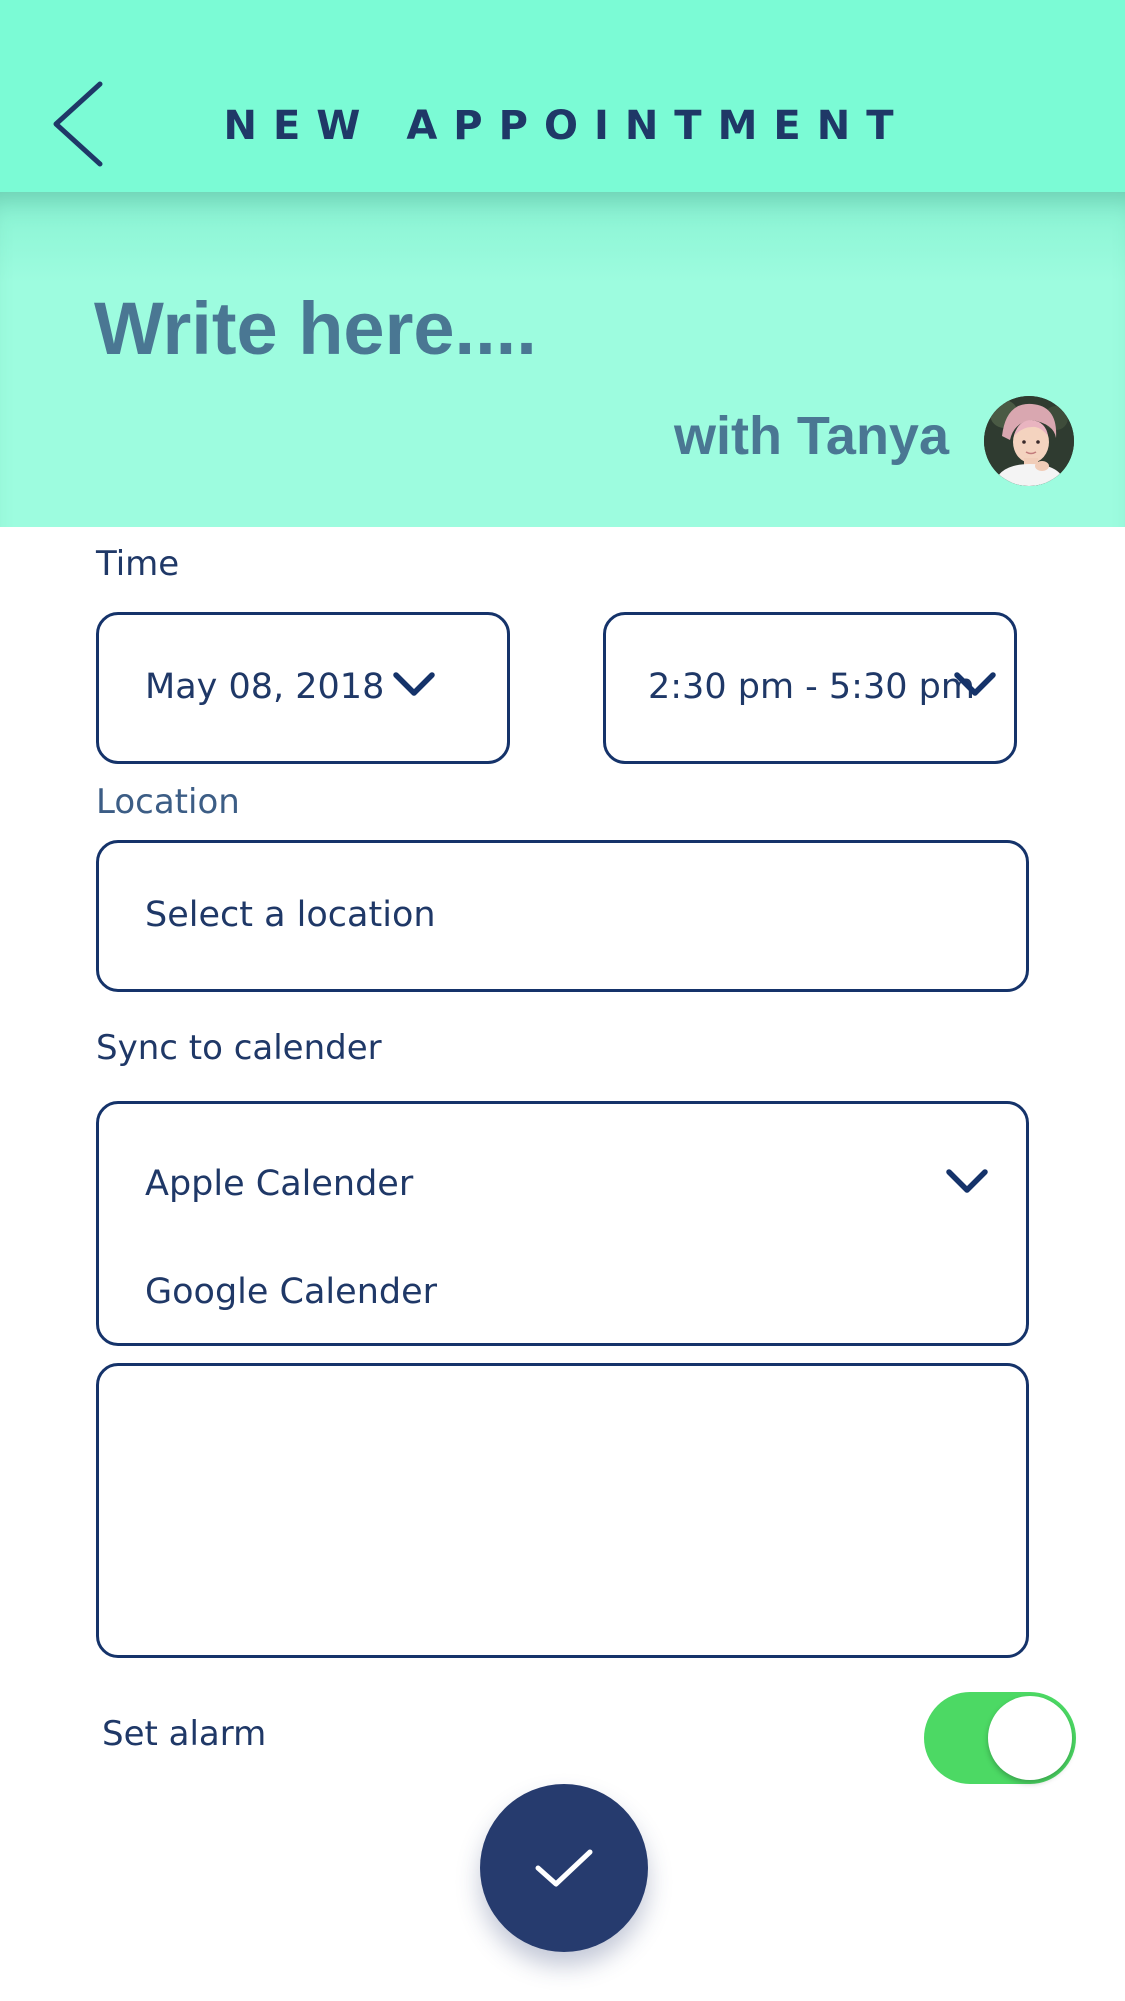  I want to click on time-range-value: 2:30 pm - 5:30 pm, so click(811, 687).